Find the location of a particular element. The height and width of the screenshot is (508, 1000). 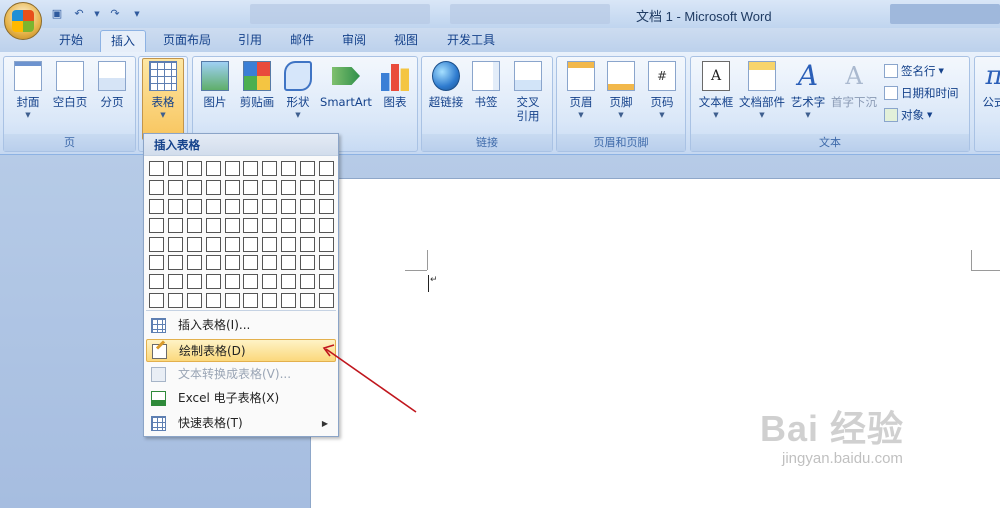

signature-line-button: 签名行 ▼ is located at coordinates (914, 71).